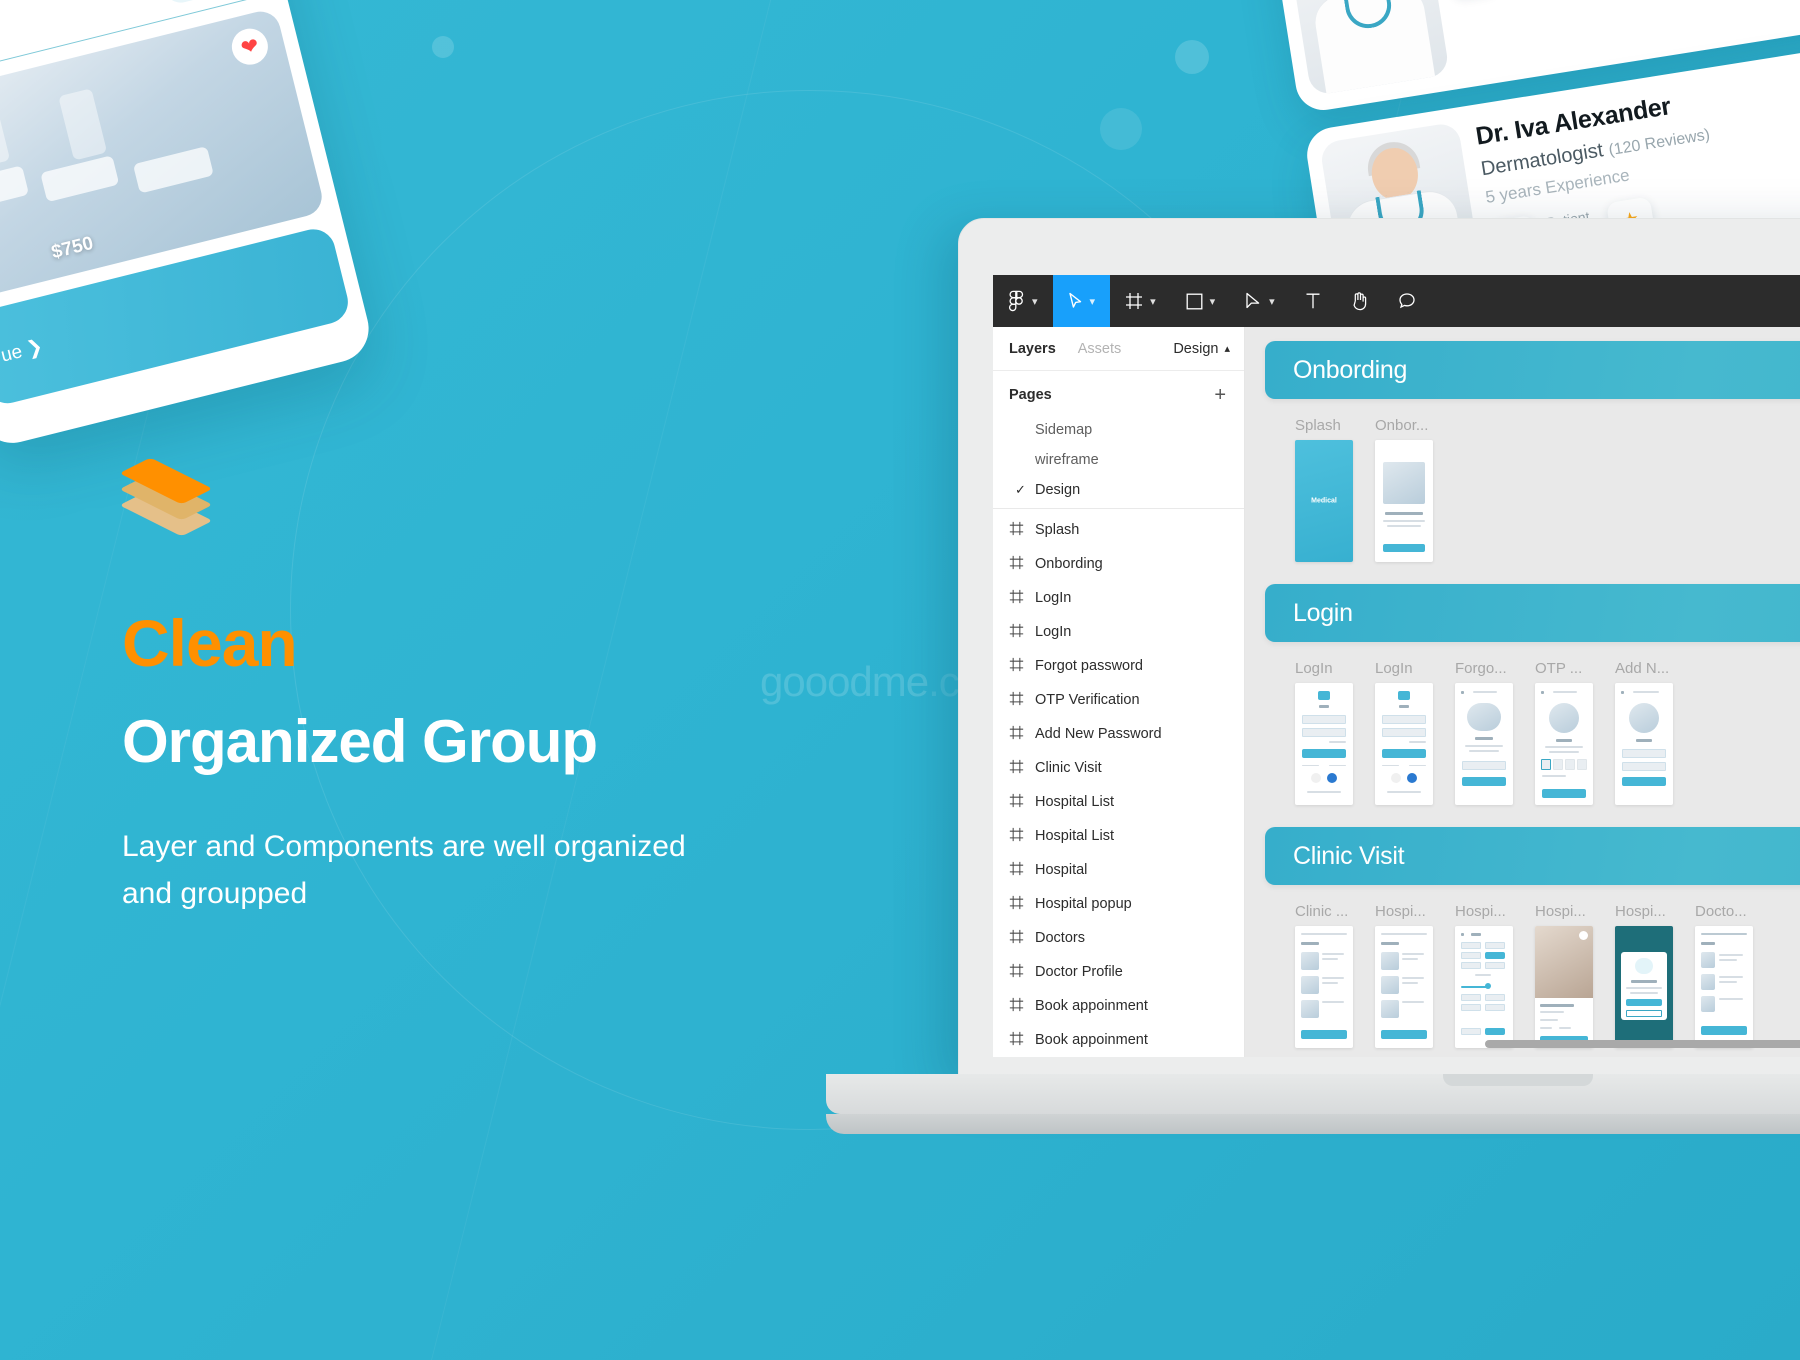 This screenshot has width=1800, height=1360. What do you see at coordinates (1324, 501) in the screenshot?
I see `canvas-frame-thumbnail: Medical` at bounding box center [1324, 501].